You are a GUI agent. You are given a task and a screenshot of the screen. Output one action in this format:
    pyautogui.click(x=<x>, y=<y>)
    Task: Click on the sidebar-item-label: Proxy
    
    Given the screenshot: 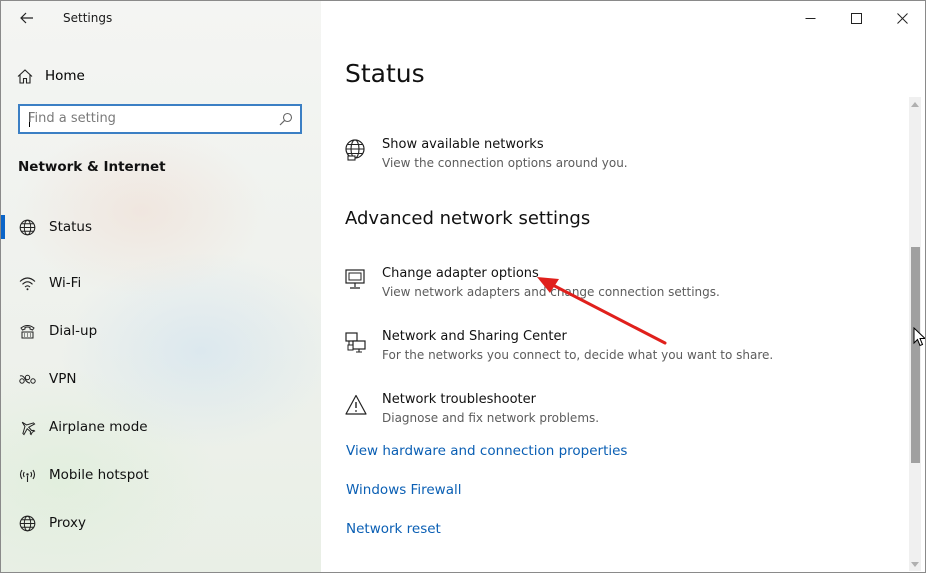 What is the action you would take?
    pyautogui.click(x=67, y=523)
    